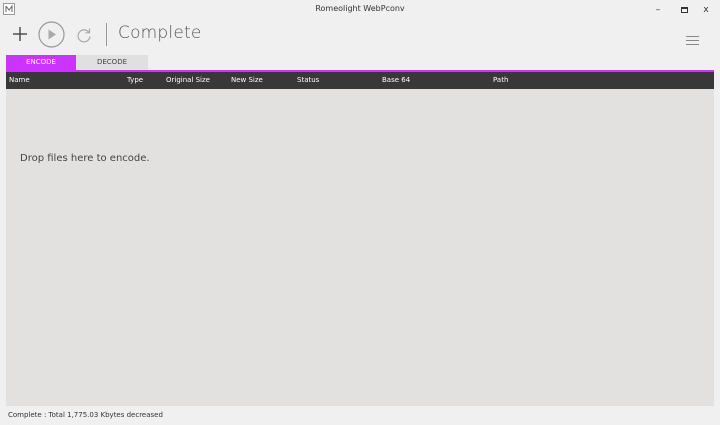 The height and width of the screenshot is (425, 720). Describe the element at coordinates (106, 34) in the screenshot. I see `toolbar-separator` at that location.